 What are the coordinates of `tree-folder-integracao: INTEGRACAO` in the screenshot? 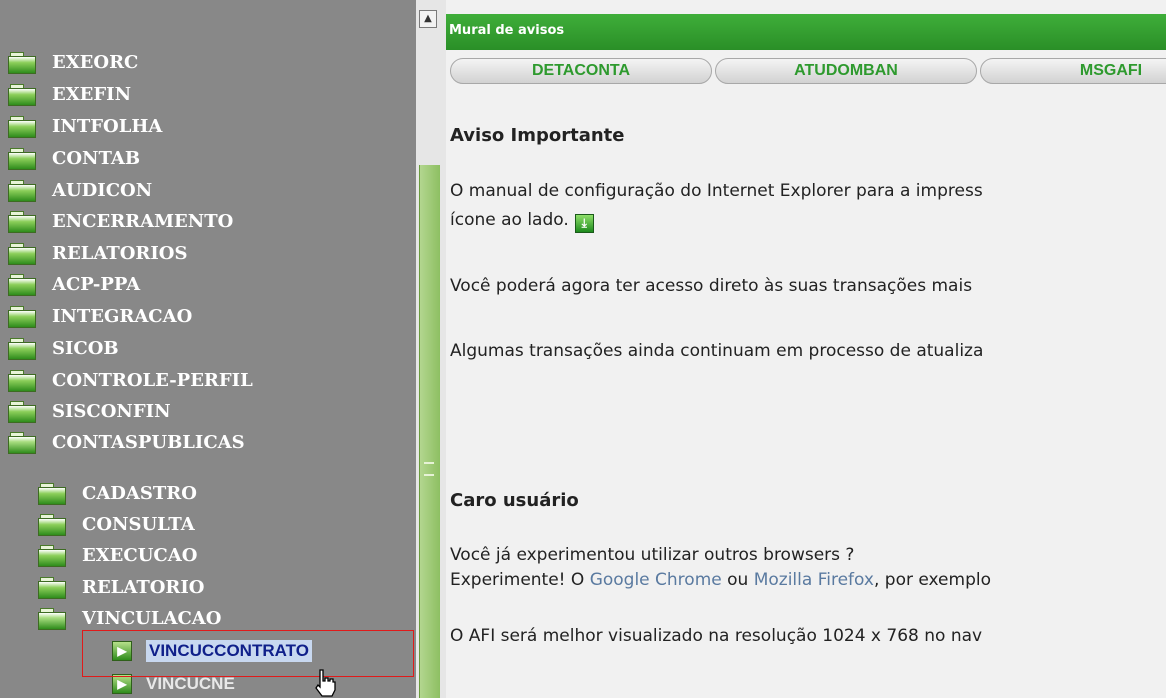 It's located at (100, 316).